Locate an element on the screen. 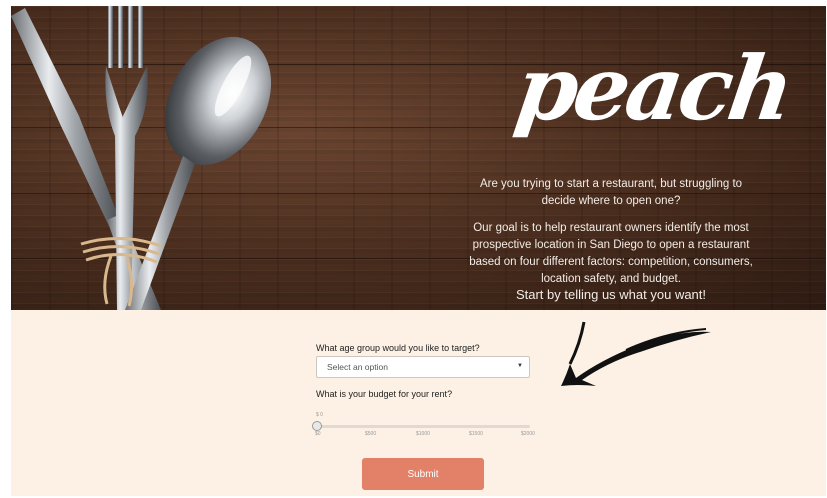 This screenshot has width=827, height=498. budget-tick-2000: $2000 is located at coordinates (528, 434).